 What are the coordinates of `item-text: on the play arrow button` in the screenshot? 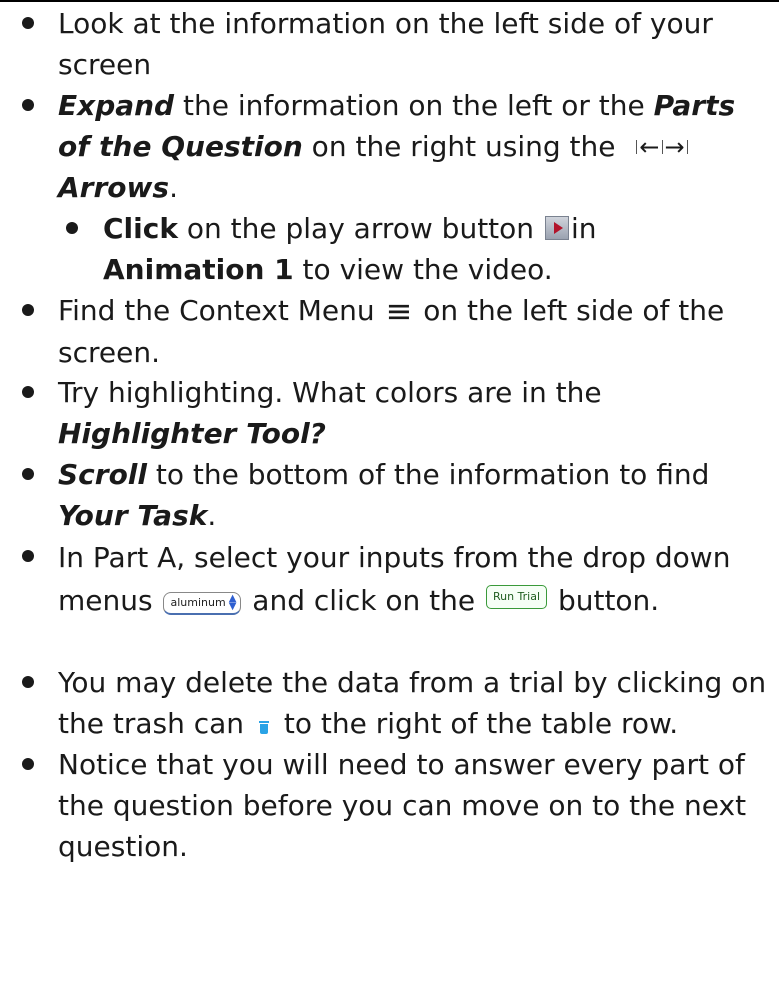 It's located at (360, 228).